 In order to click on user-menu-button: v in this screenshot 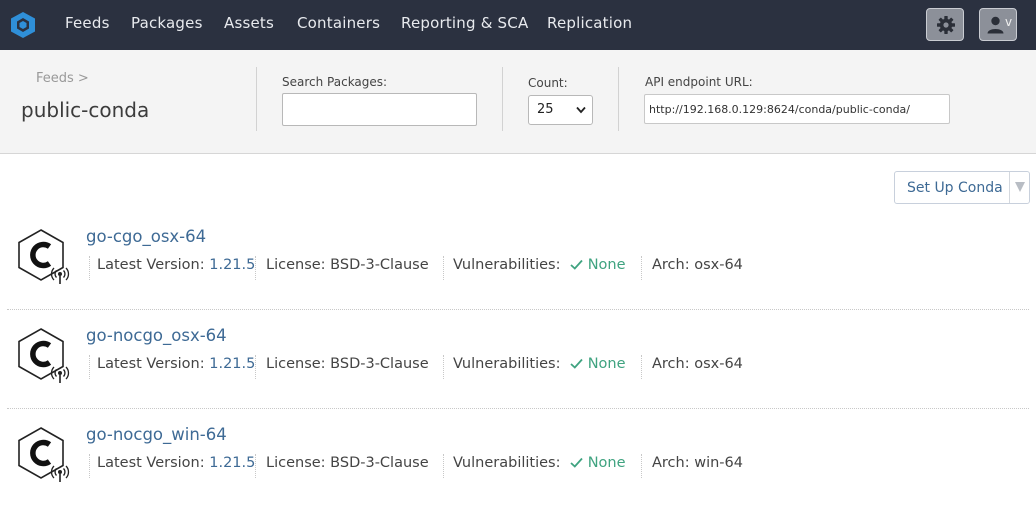, I will do `click(998, 24)`.